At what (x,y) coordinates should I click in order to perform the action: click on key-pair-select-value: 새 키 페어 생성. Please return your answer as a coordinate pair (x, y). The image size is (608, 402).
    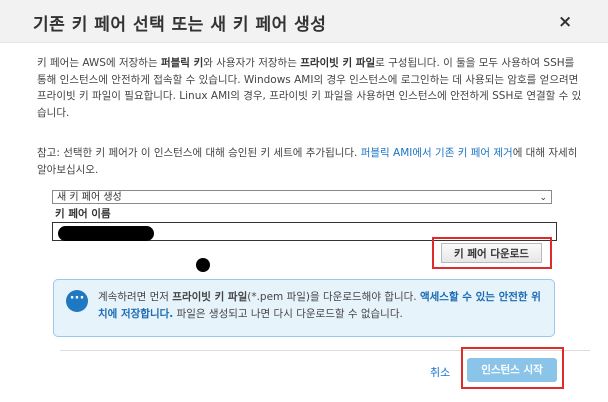
    Looking at the image, I should click on (89, 197).